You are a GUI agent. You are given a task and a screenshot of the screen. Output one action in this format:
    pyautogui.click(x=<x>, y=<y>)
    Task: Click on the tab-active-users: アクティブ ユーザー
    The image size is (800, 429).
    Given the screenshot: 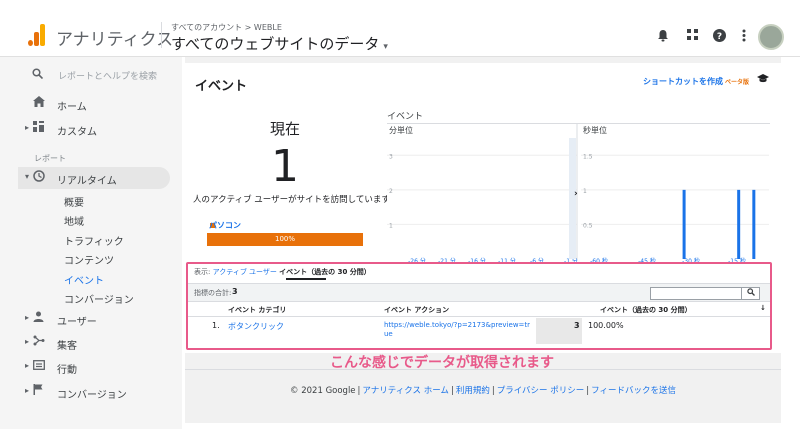 What is the action you would take?
    pyautogui.click(x=245, y=272)
    